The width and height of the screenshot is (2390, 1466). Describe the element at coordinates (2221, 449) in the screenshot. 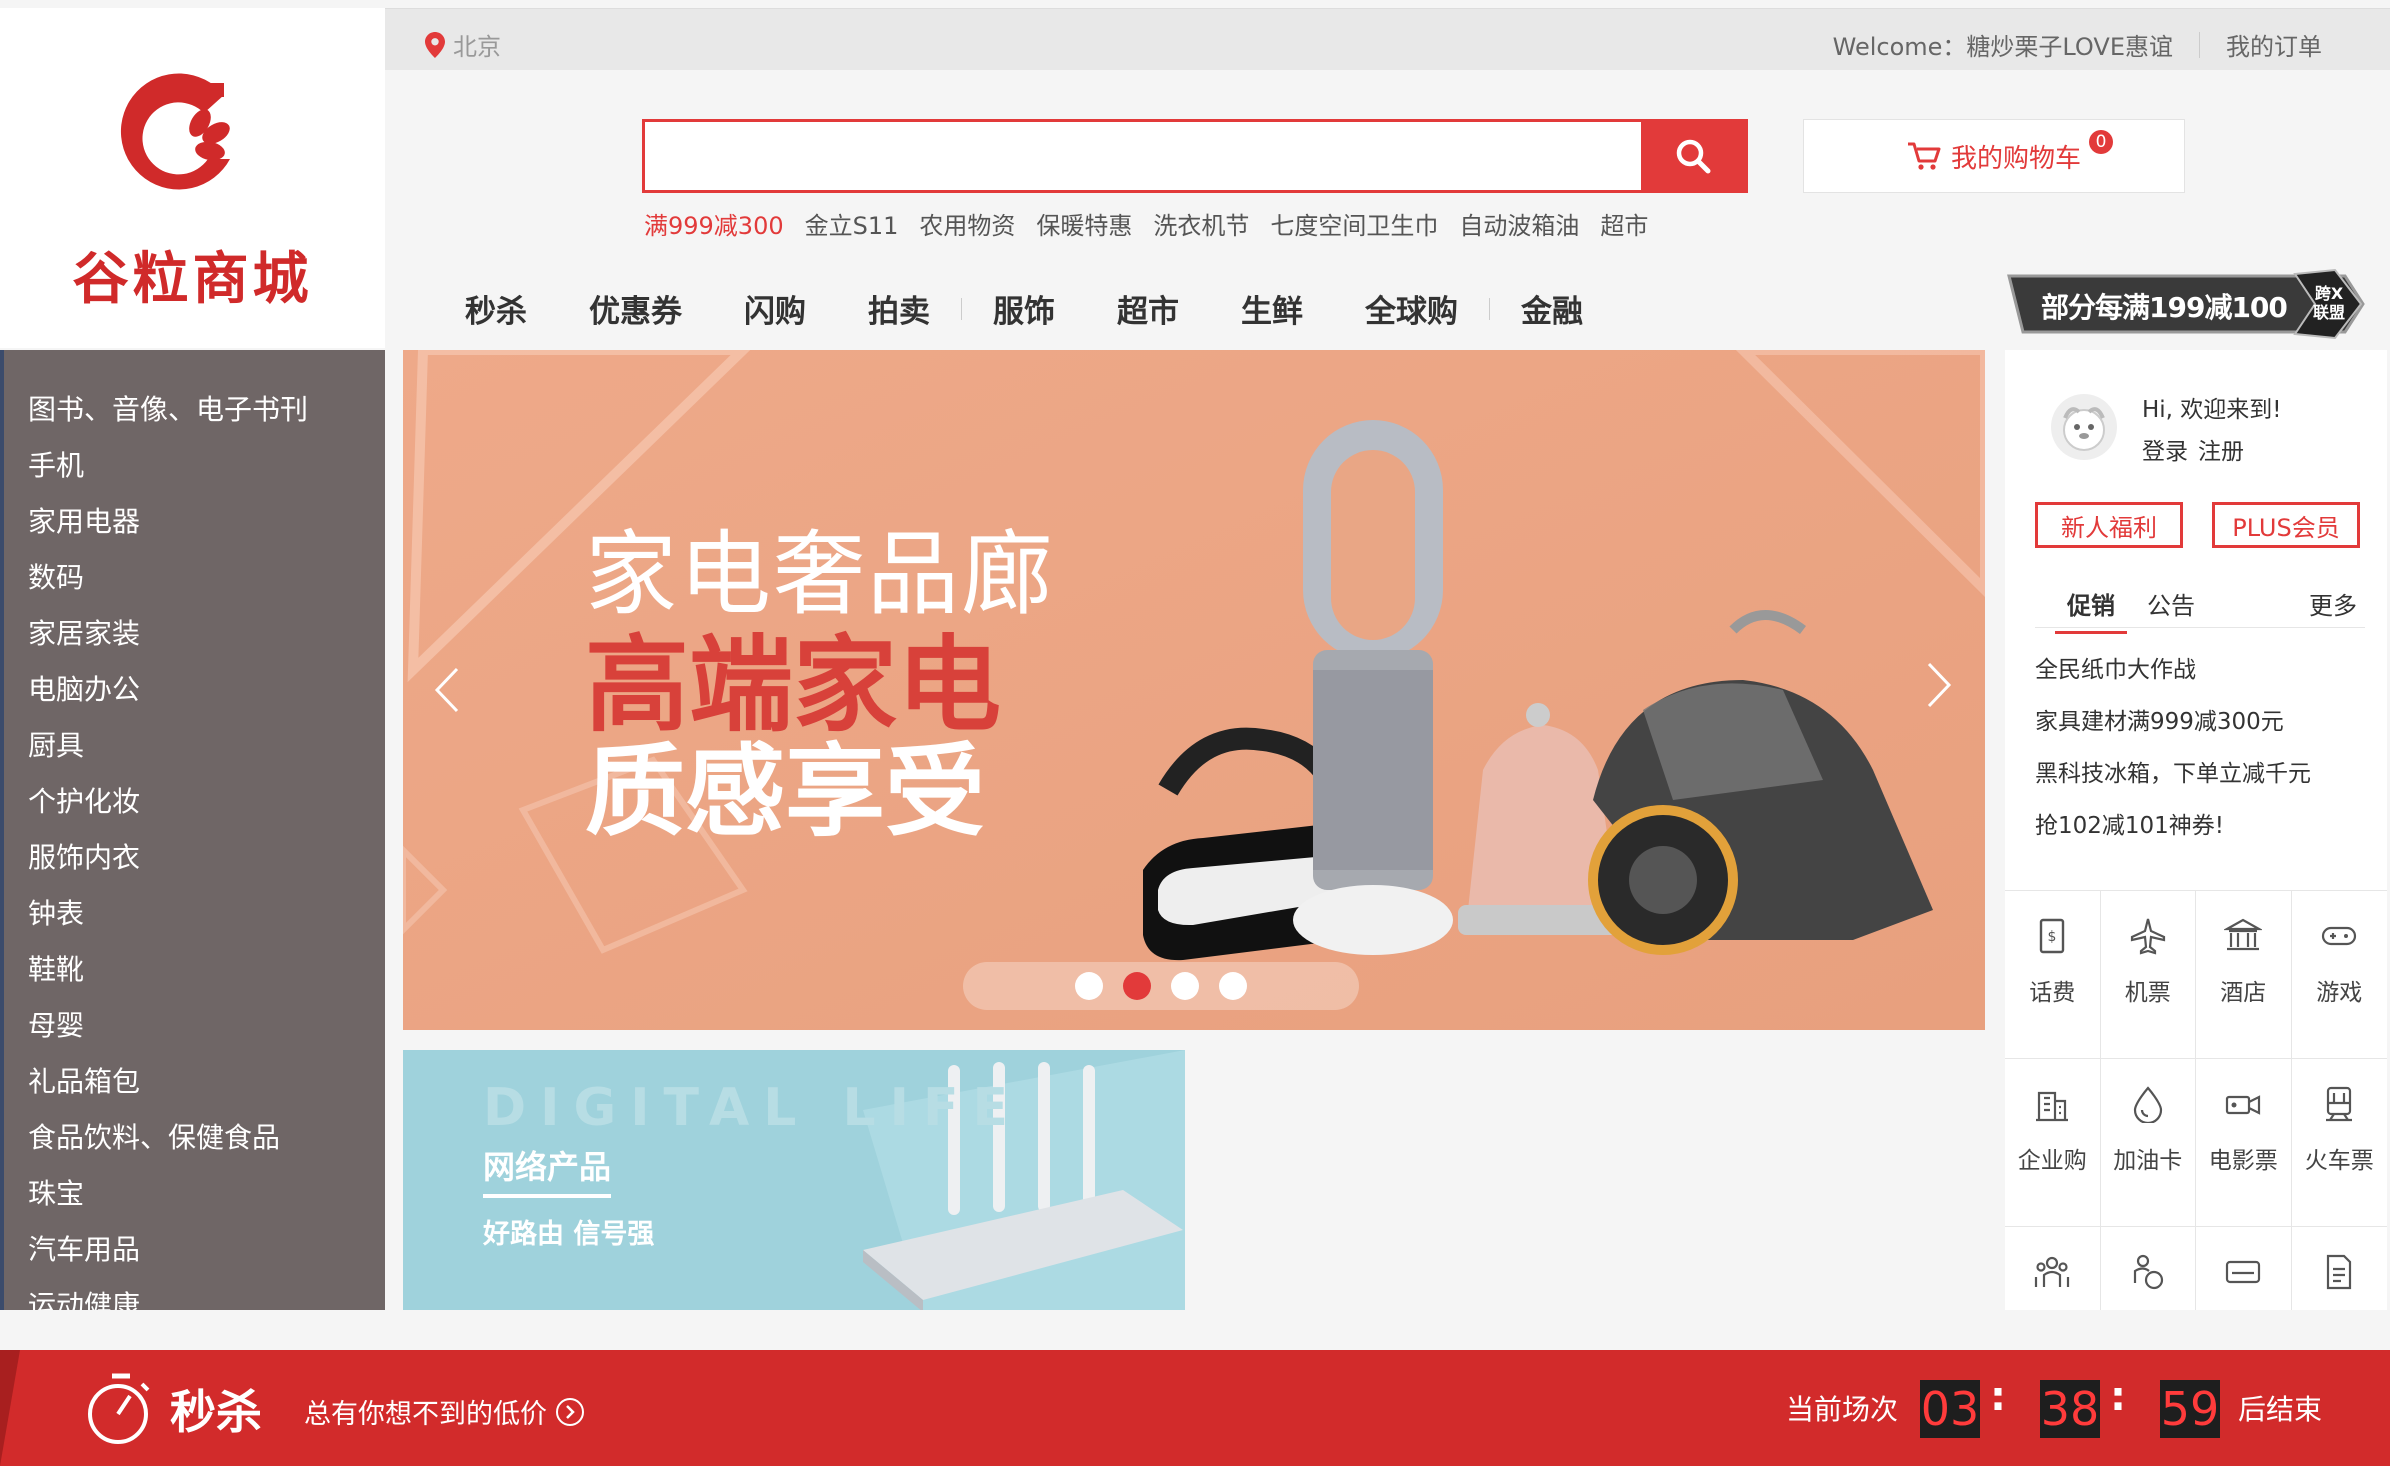

I see `register-link: 注册` at that location.